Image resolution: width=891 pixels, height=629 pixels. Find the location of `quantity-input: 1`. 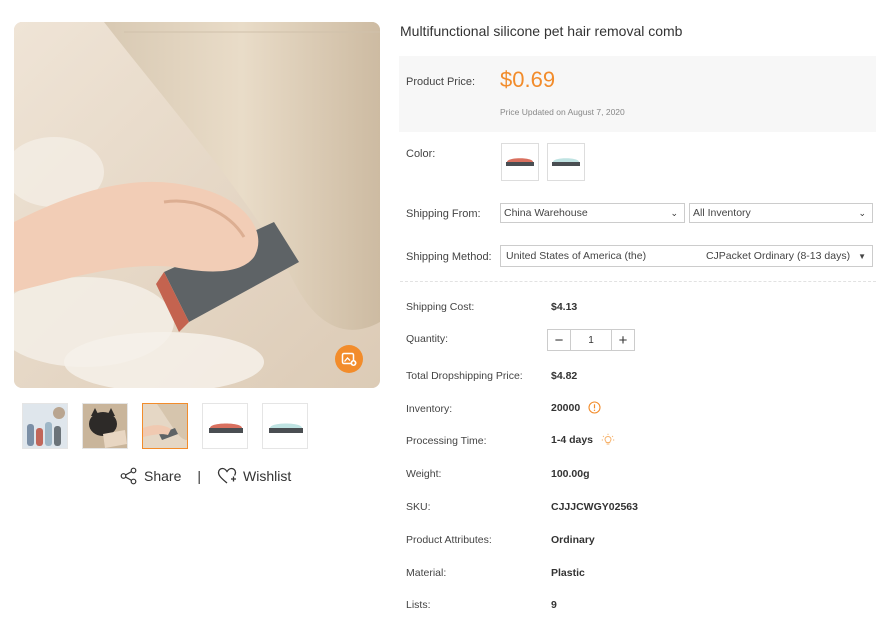

quantity-input: 1 is located at coordinates (591, 340).